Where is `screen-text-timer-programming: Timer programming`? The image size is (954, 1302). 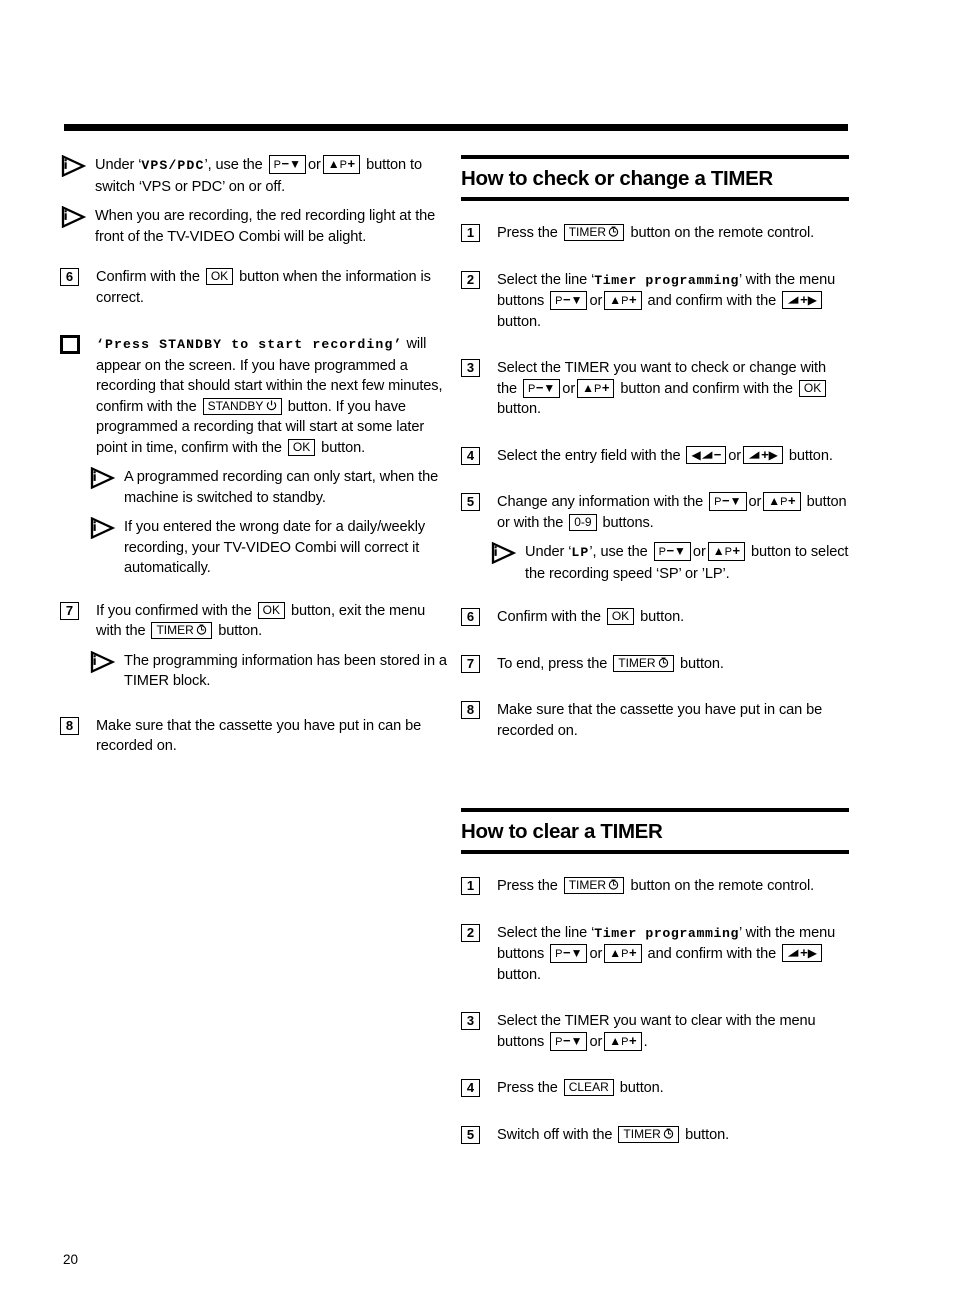
screen-text-timer-programming: Timer programming is located at coordinates (667, 280).